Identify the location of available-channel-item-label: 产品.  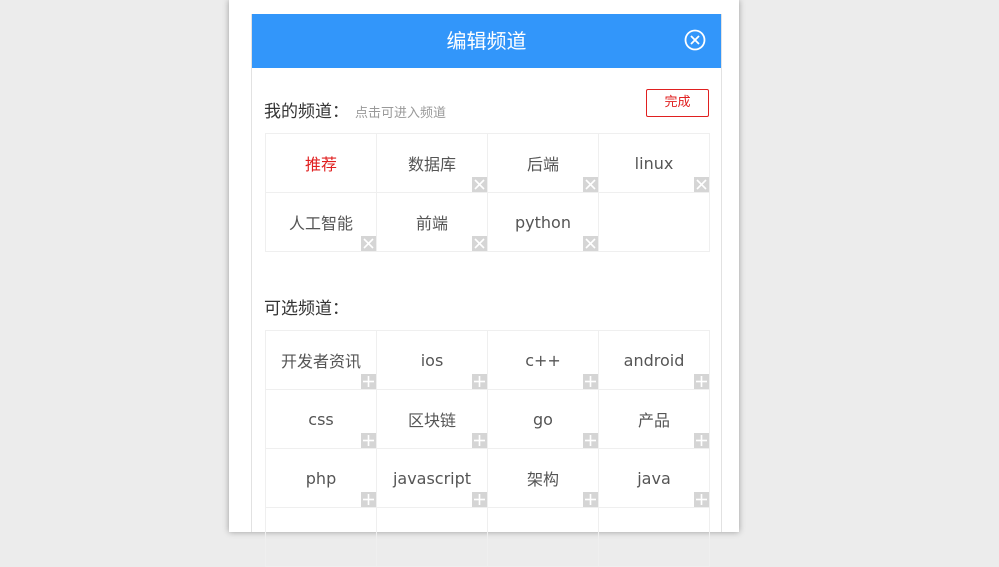
(653, 420).